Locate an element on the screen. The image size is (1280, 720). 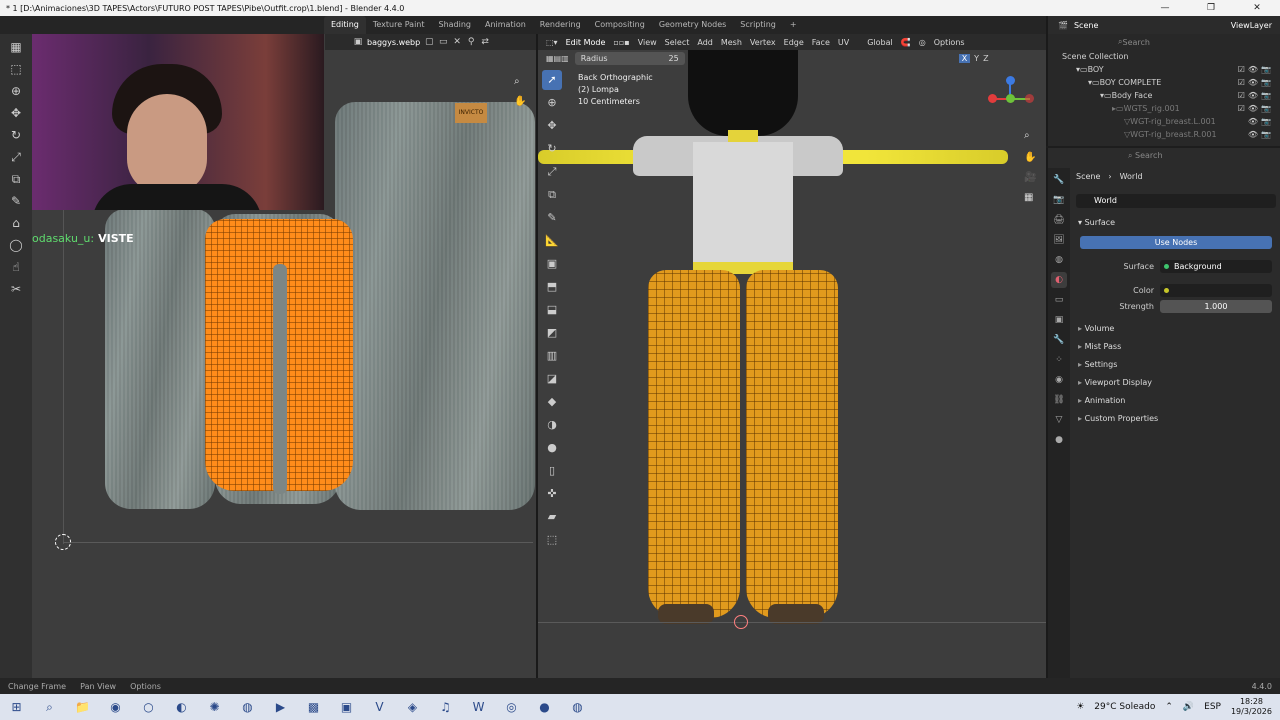
grid-icon: ▦ is located at coordinates (1028, 197).